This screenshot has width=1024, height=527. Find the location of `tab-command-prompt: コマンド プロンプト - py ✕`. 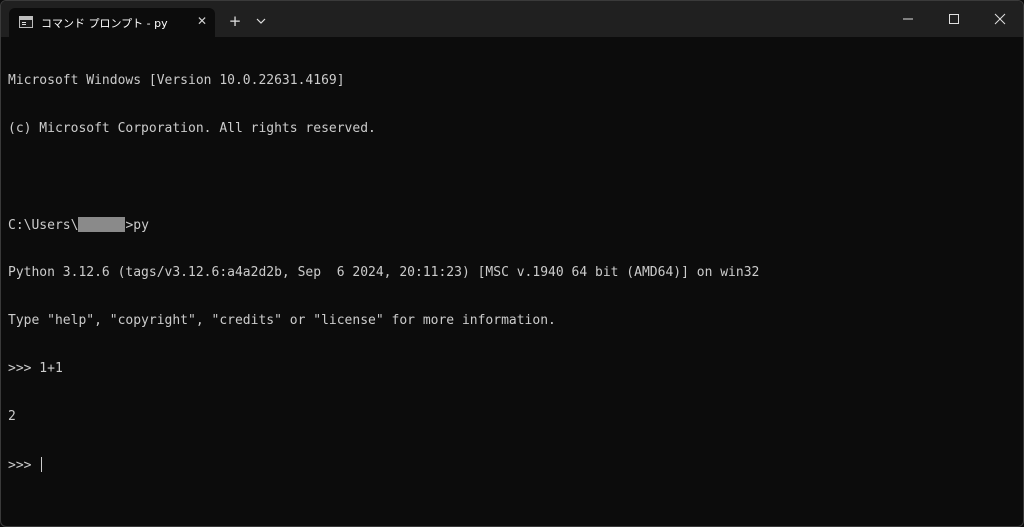

tab-command-prompt: コマンド プロンプト - py ✕ is located at coordinates (112, 22).